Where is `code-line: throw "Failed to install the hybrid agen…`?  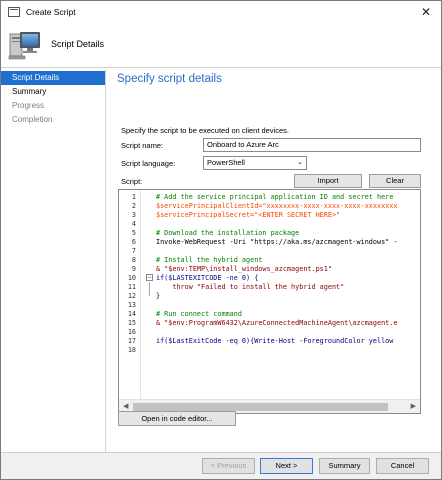 code-line: throw "Failed to install the hybrid agen… is located at coordinates (250, 287).